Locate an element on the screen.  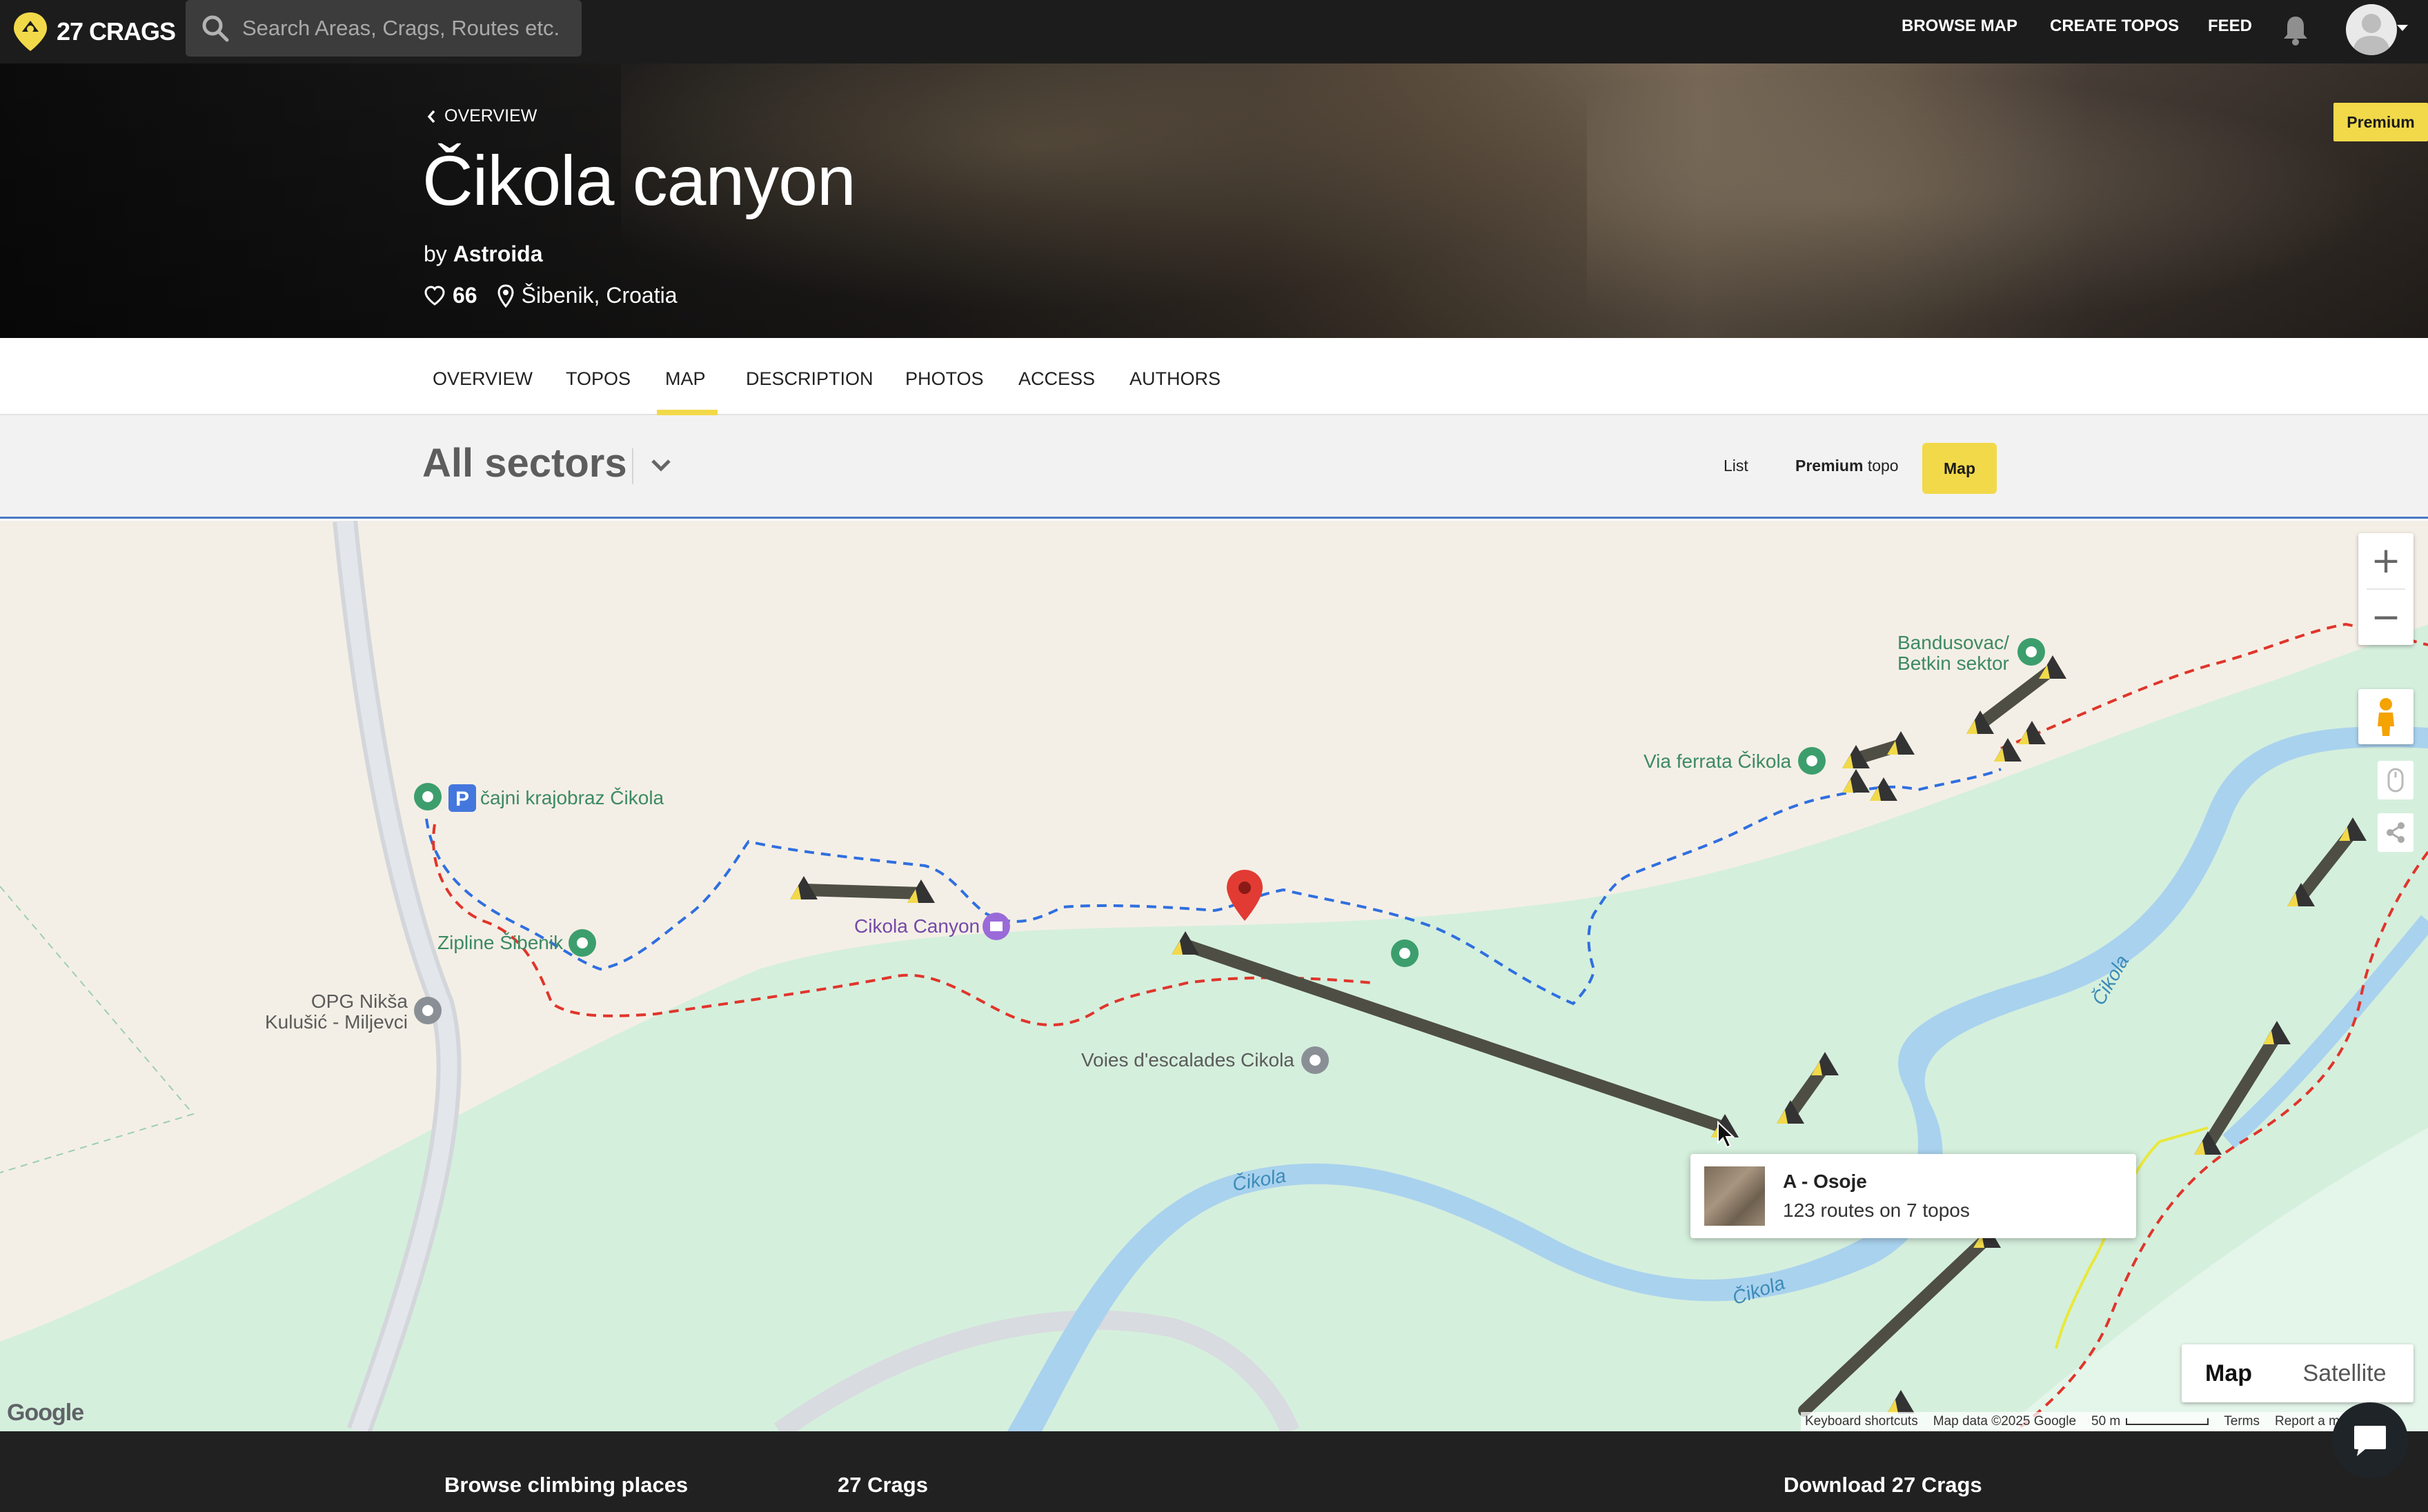
popup-sector-name: A - Osoje is located at coordinates (1825, 1182).